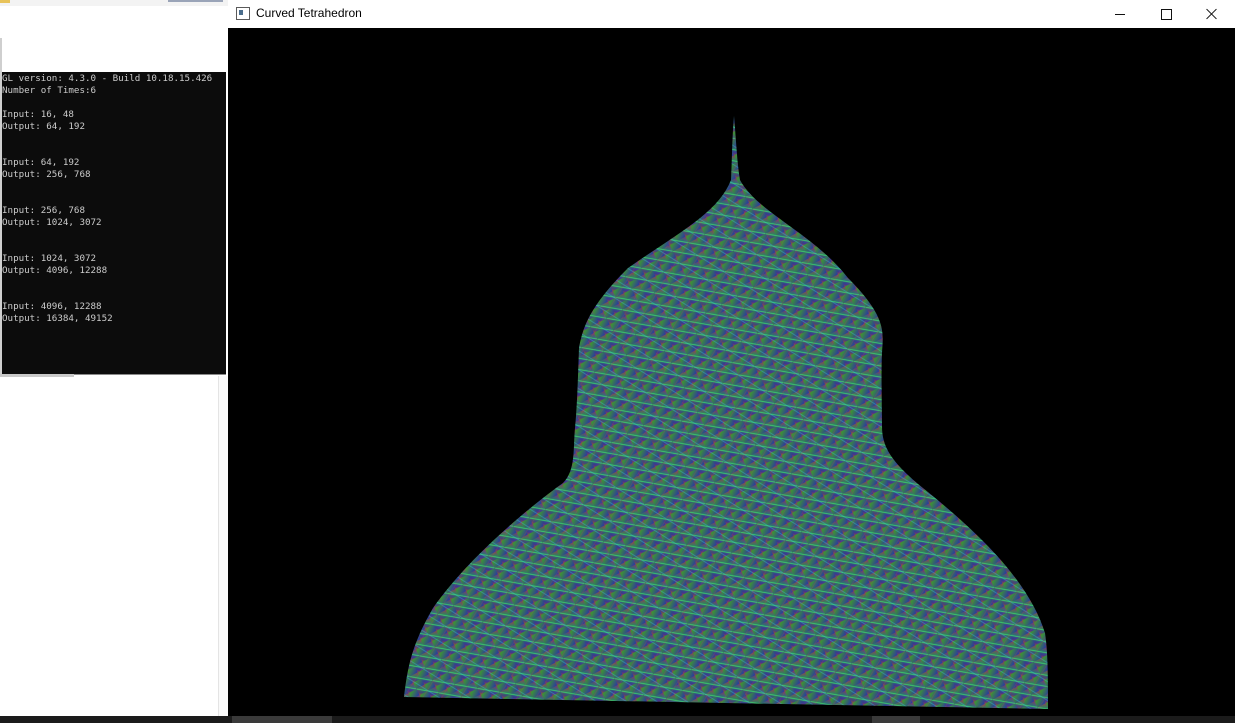 The width and height of the screenshot is (1235, 723). I want to click on console-line: Number of Times:6, so click(49, 90).